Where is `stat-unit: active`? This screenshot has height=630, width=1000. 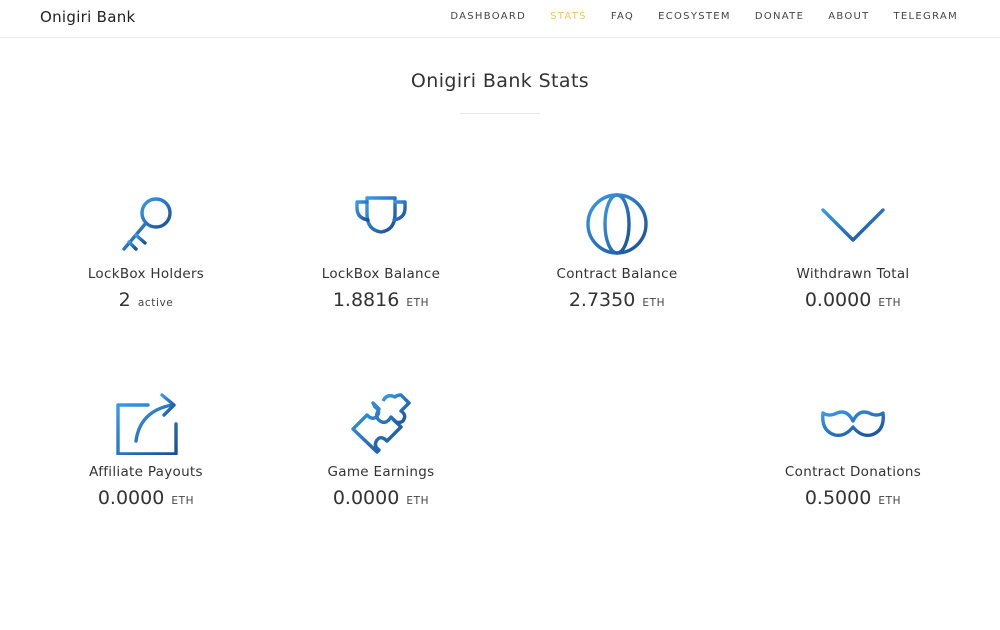
stat-unit: active is located at coordinates (155, 303).